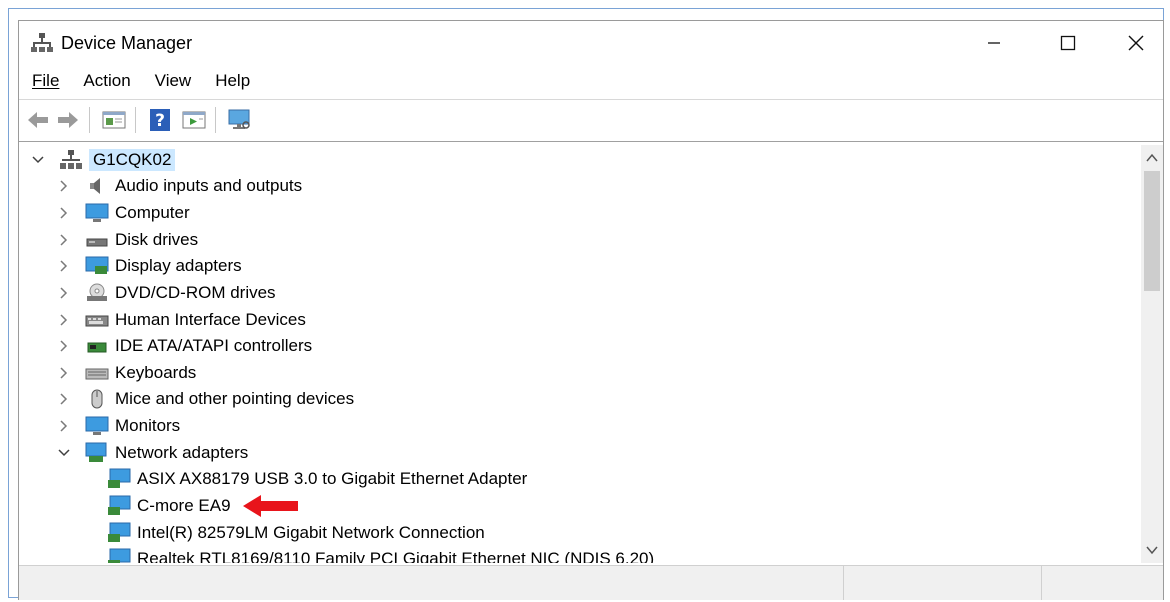 Image resolution: width=1170 pixels, height=602 pixels. Describe the element at coordinates (591, 43) in the screenshot. I see `title-bar: Device Manager` at that location.